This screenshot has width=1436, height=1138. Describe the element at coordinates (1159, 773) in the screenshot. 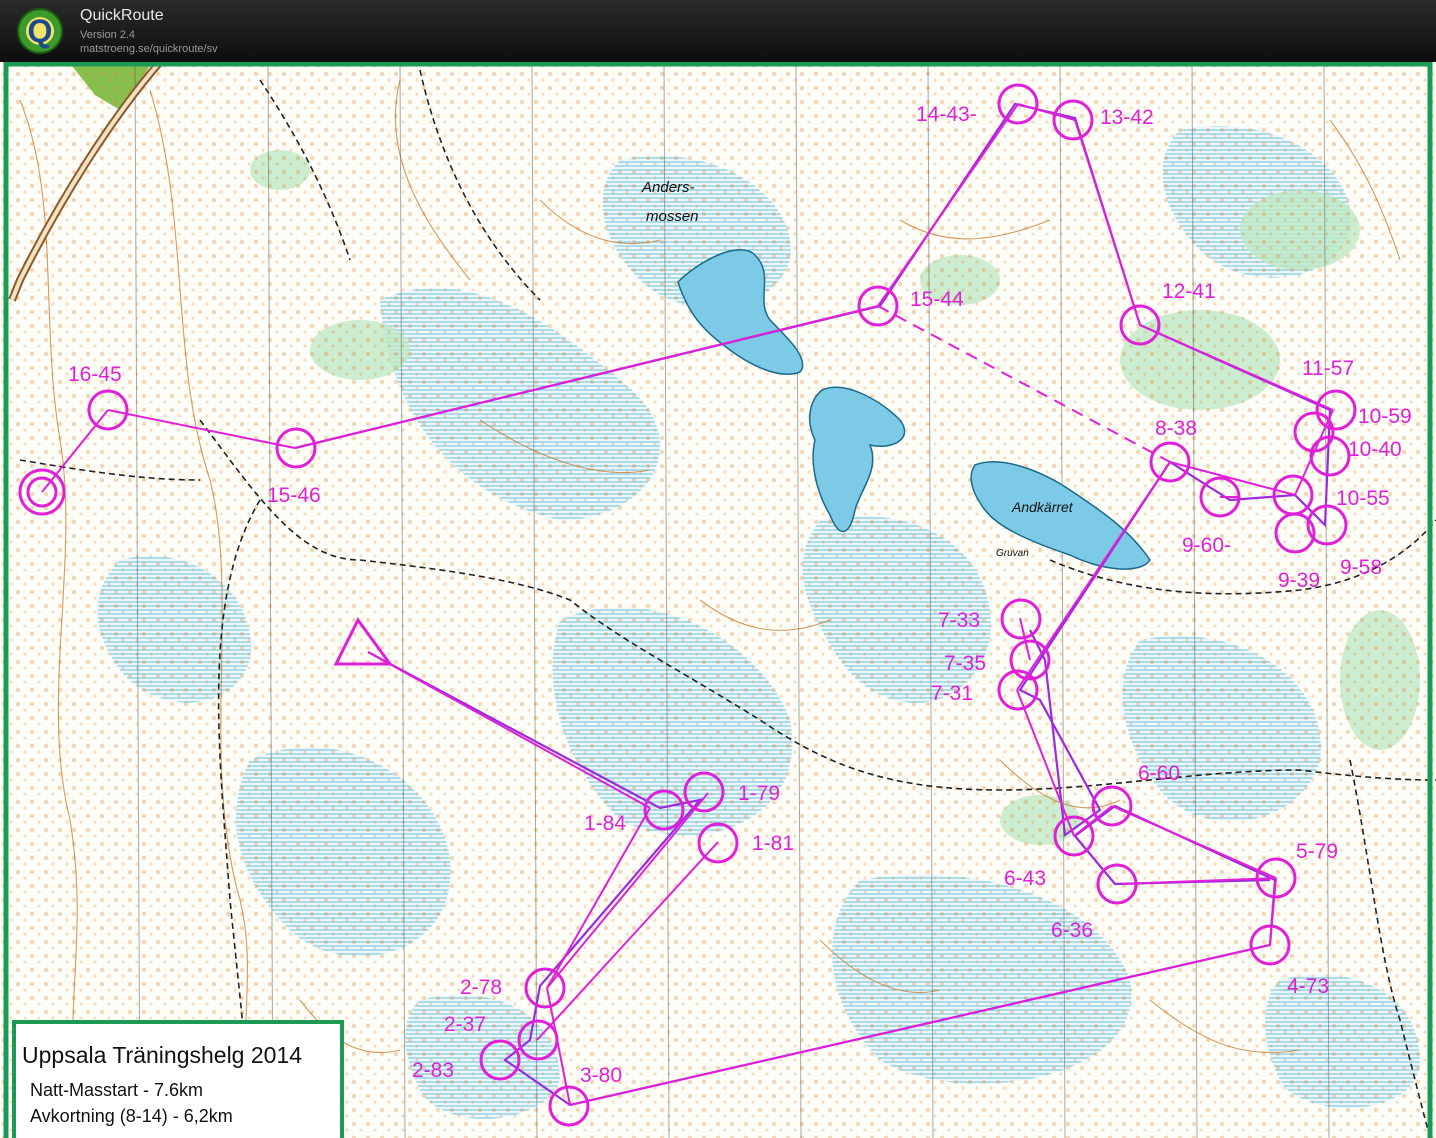

I see `control-label-6-60: 6-60` at that location.